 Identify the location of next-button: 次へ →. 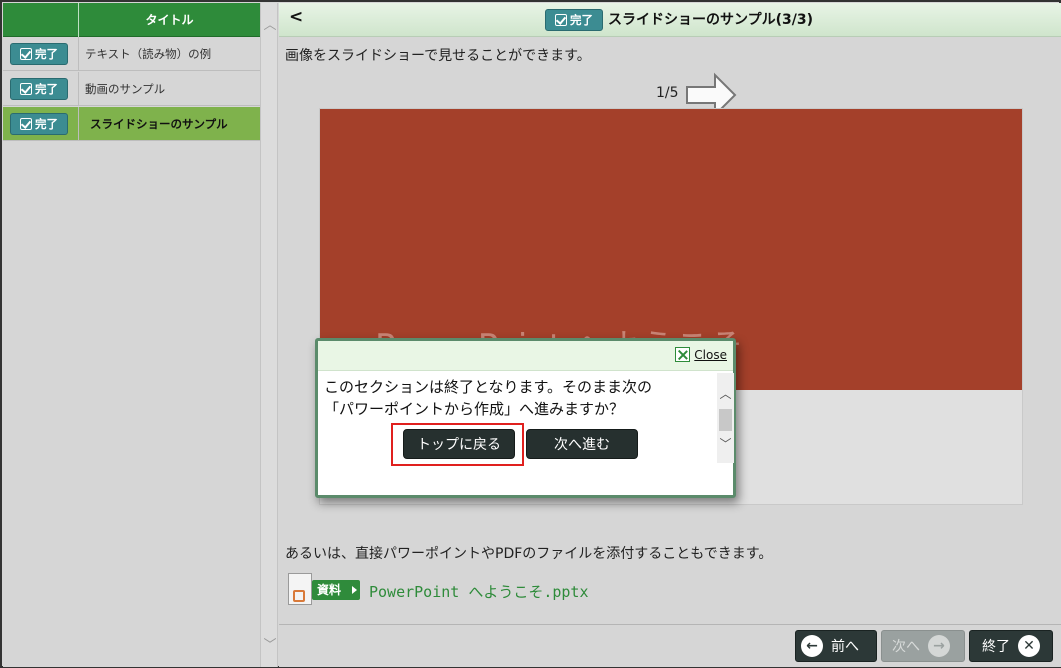
(923, 646).